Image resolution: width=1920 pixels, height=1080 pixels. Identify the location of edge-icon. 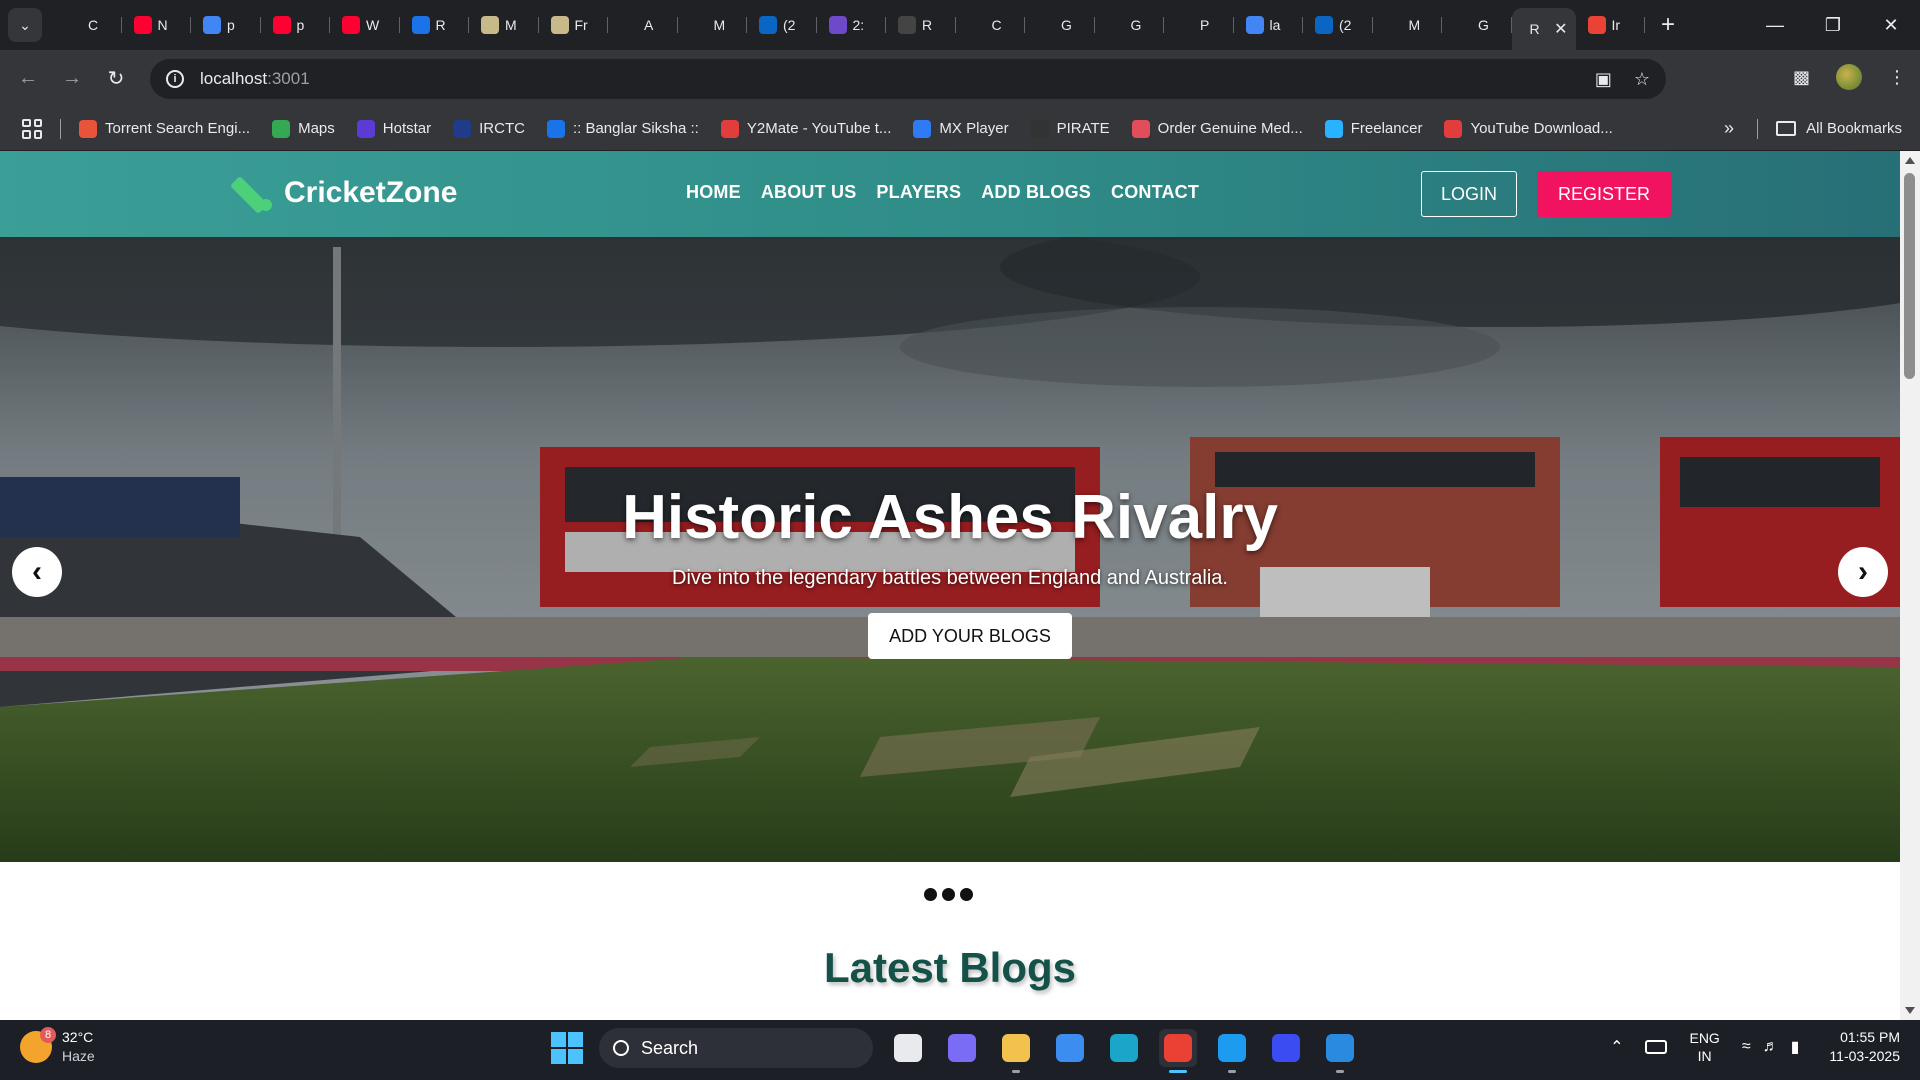
(1124, 1048).